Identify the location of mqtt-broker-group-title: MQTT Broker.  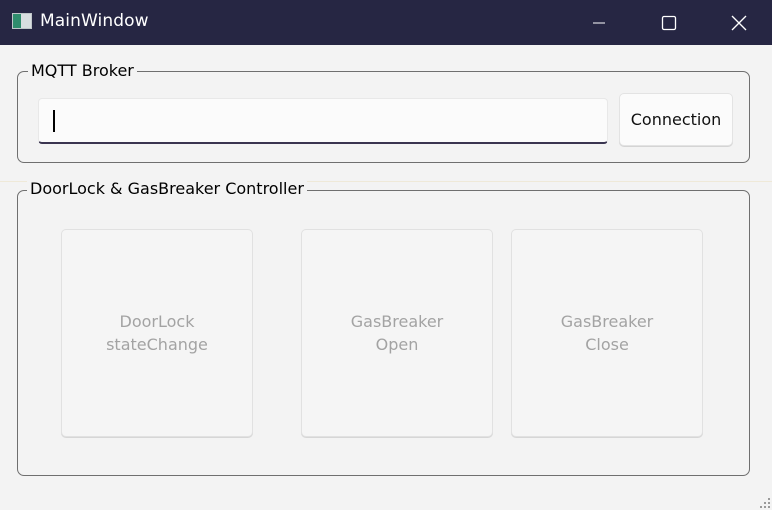
(82, 71).